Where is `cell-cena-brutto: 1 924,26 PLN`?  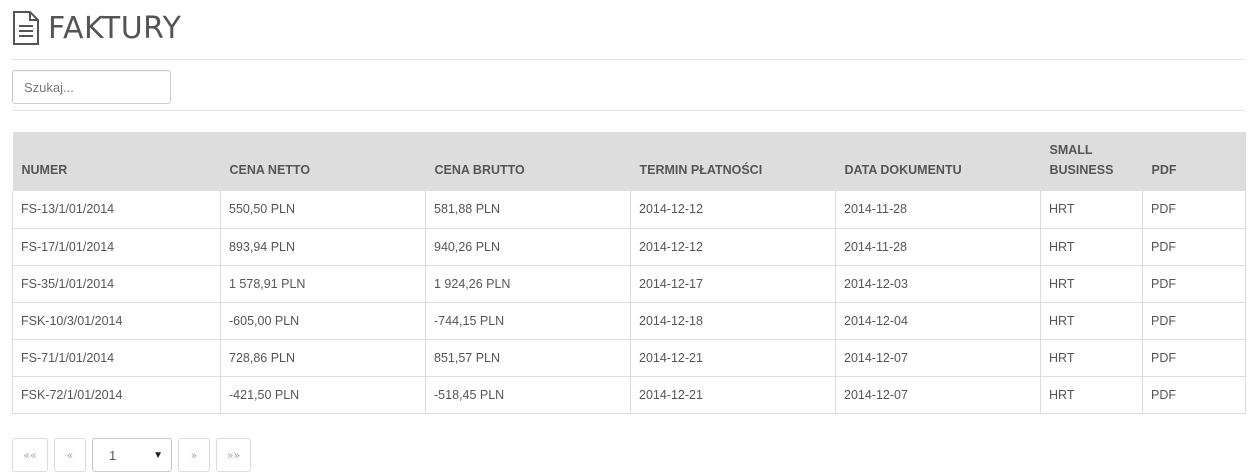 cell-cena-brutto: 1 924,26 PLN is located at coordinates (528, 283).